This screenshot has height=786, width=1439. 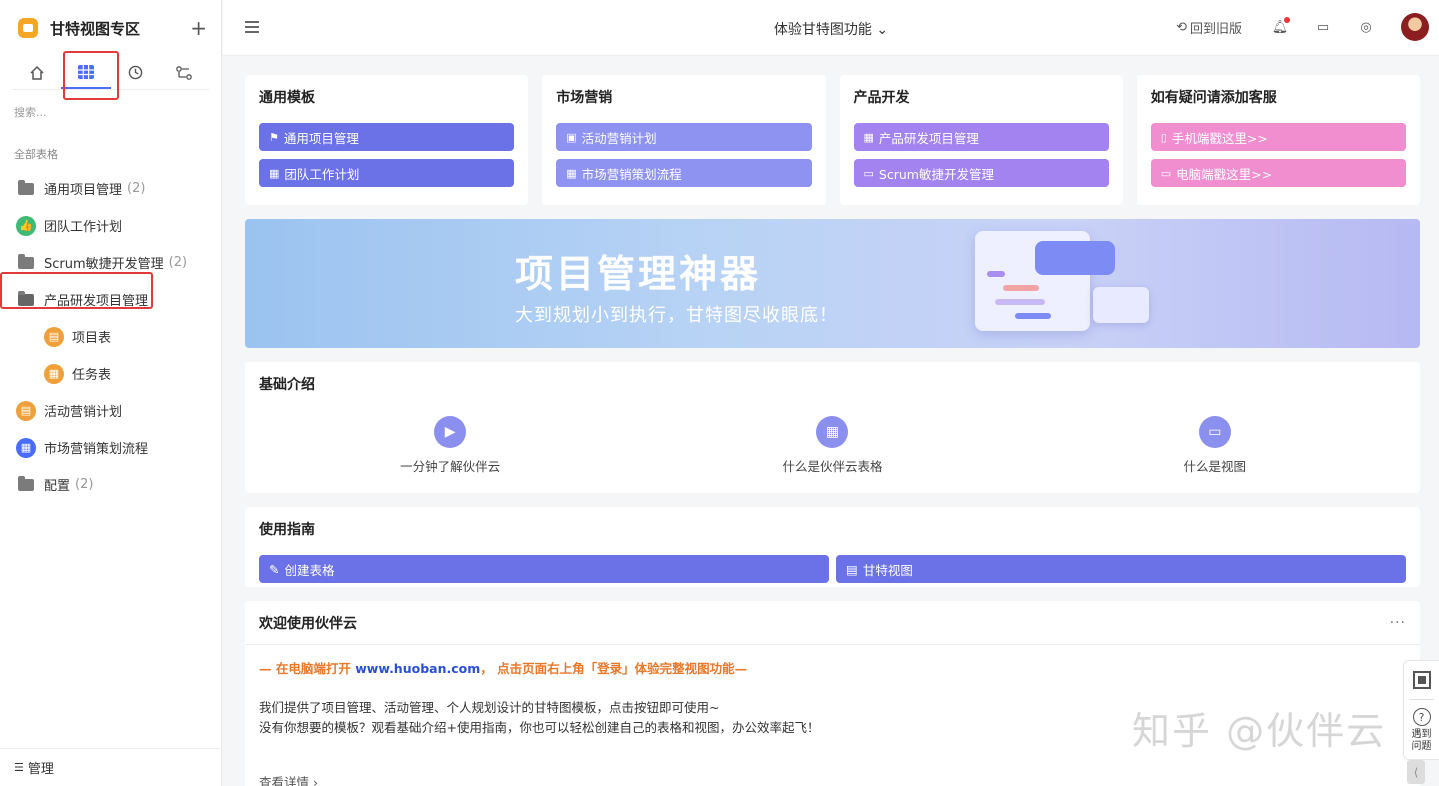 I want to click on button-label: 活动营销计划, so click(x=619, y=138).